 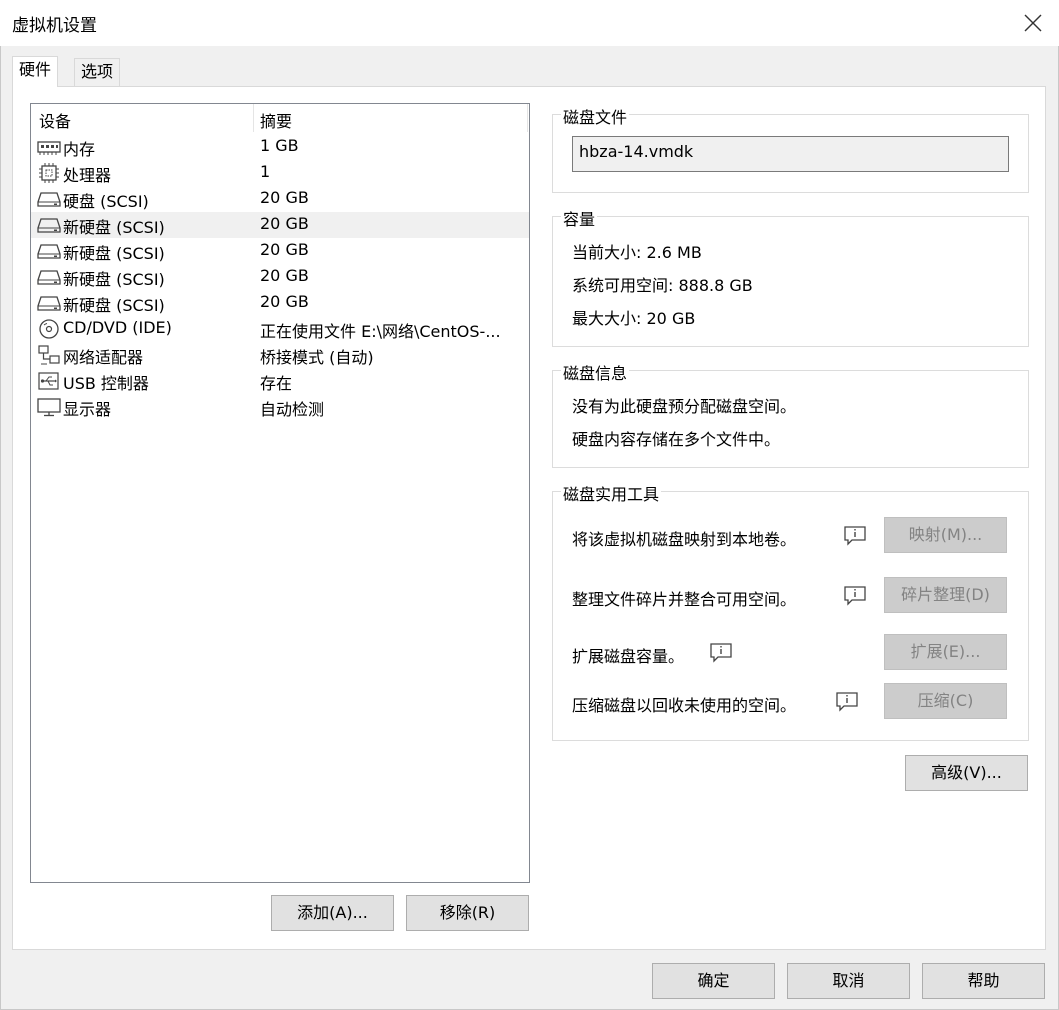 I want to click on device-name: 显示器, so click(x=87, y=409).